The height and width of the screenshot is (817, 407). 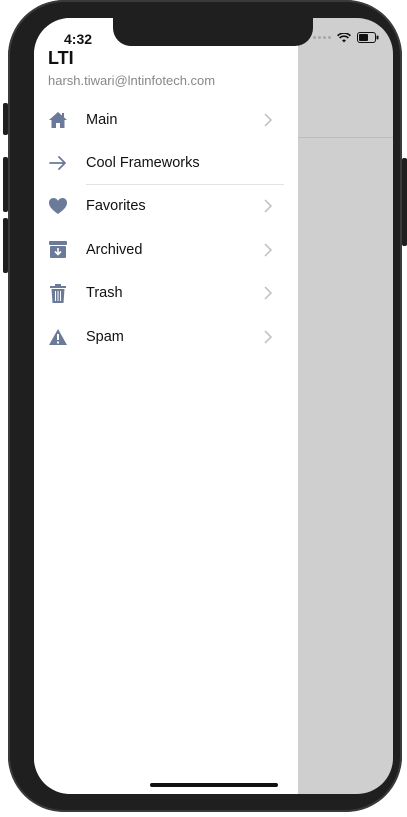 I want to click on power-button, so click(x=404, y=202).